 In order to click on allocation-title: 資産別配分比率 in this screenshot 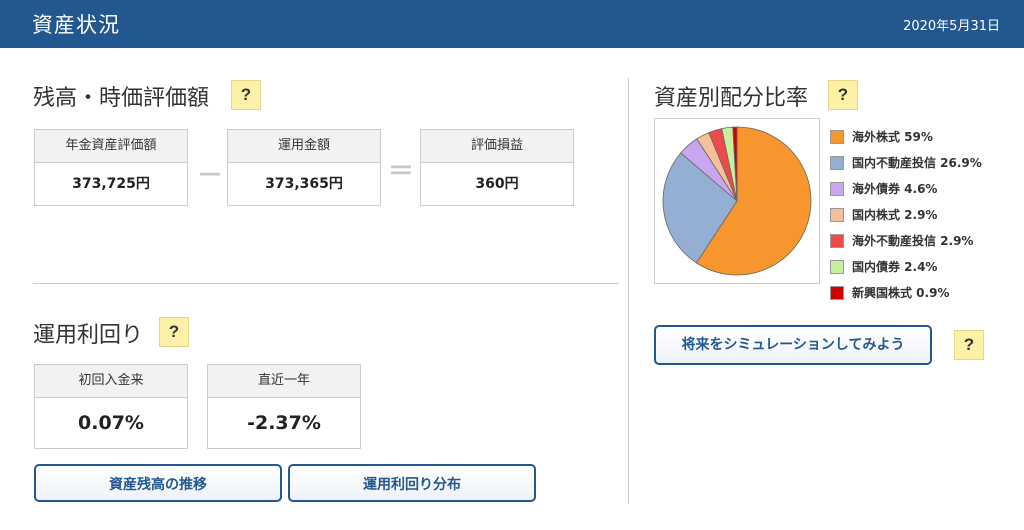, I will do `click(731, 98)`.